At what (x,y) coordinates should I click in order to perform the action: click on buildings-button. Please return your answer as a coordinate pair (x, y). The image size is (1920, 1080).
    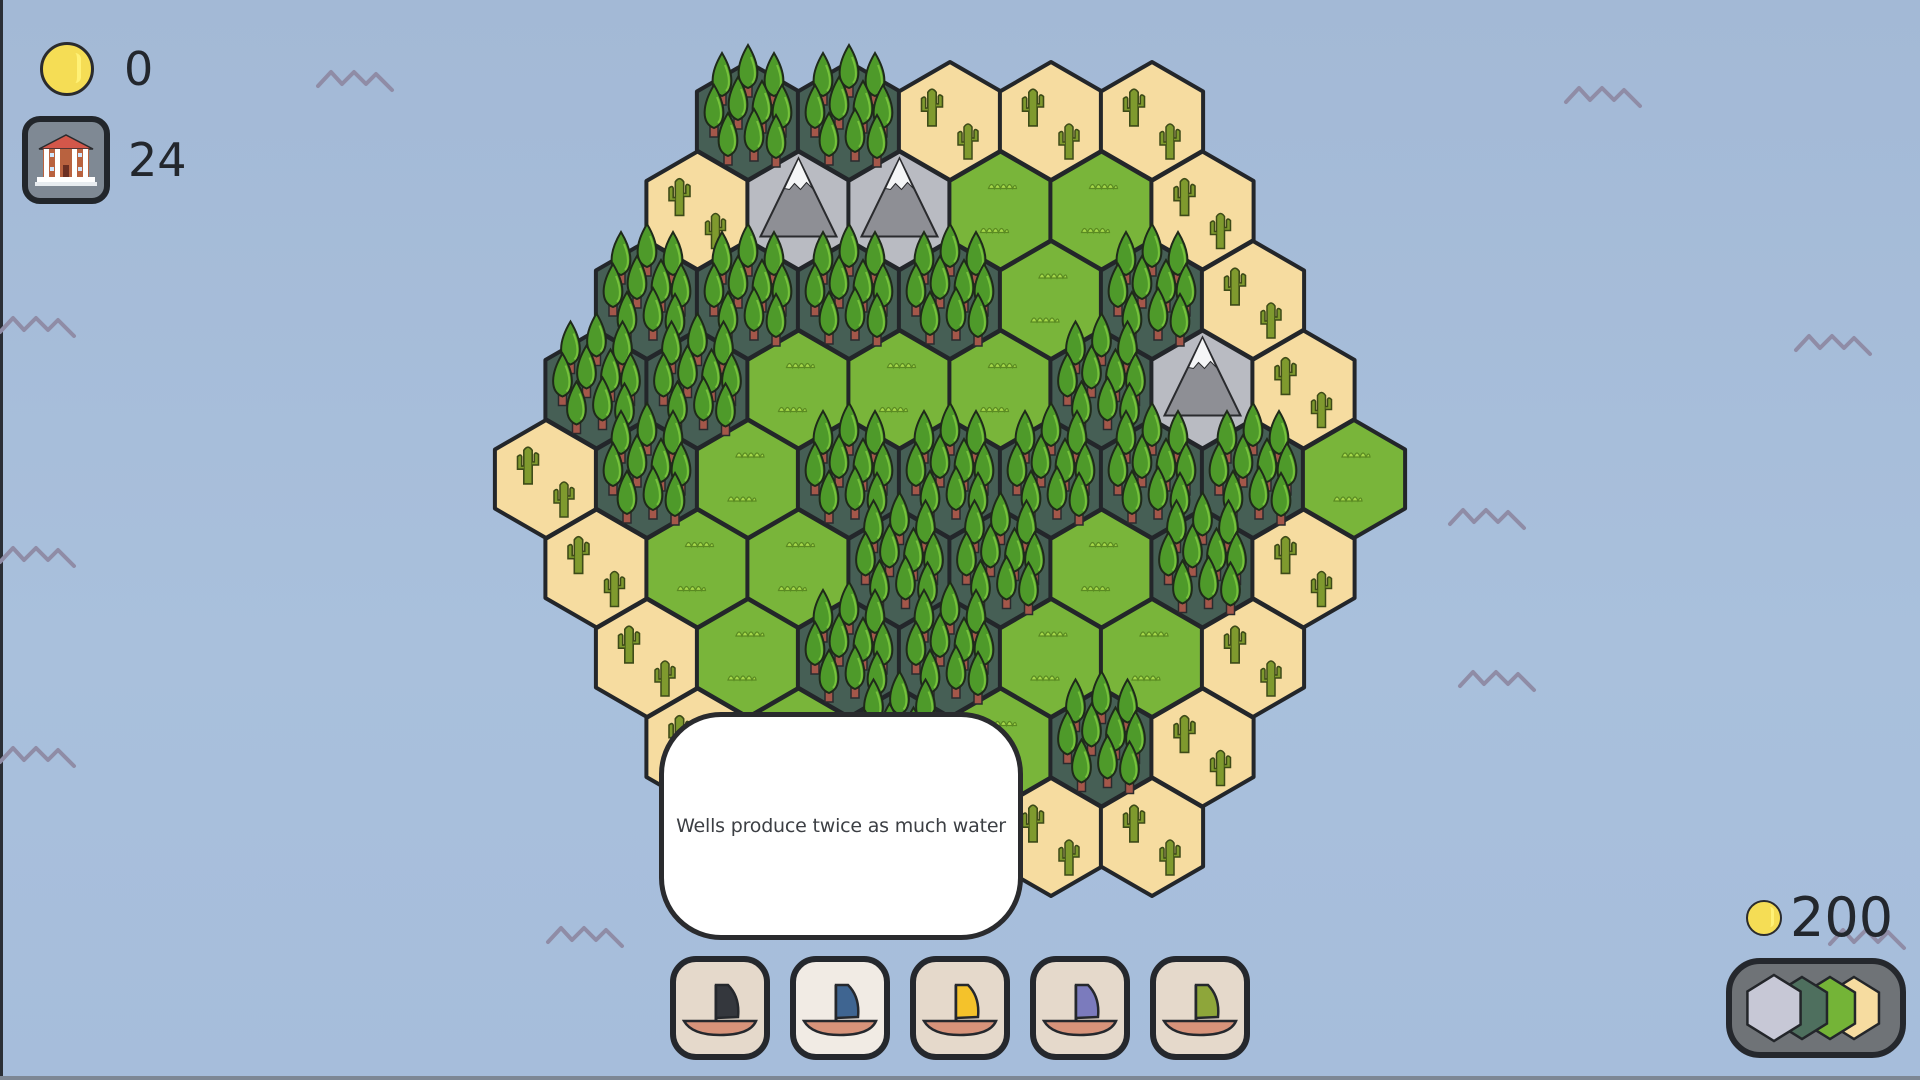
    Looking at the image, I should click on (66, 160).